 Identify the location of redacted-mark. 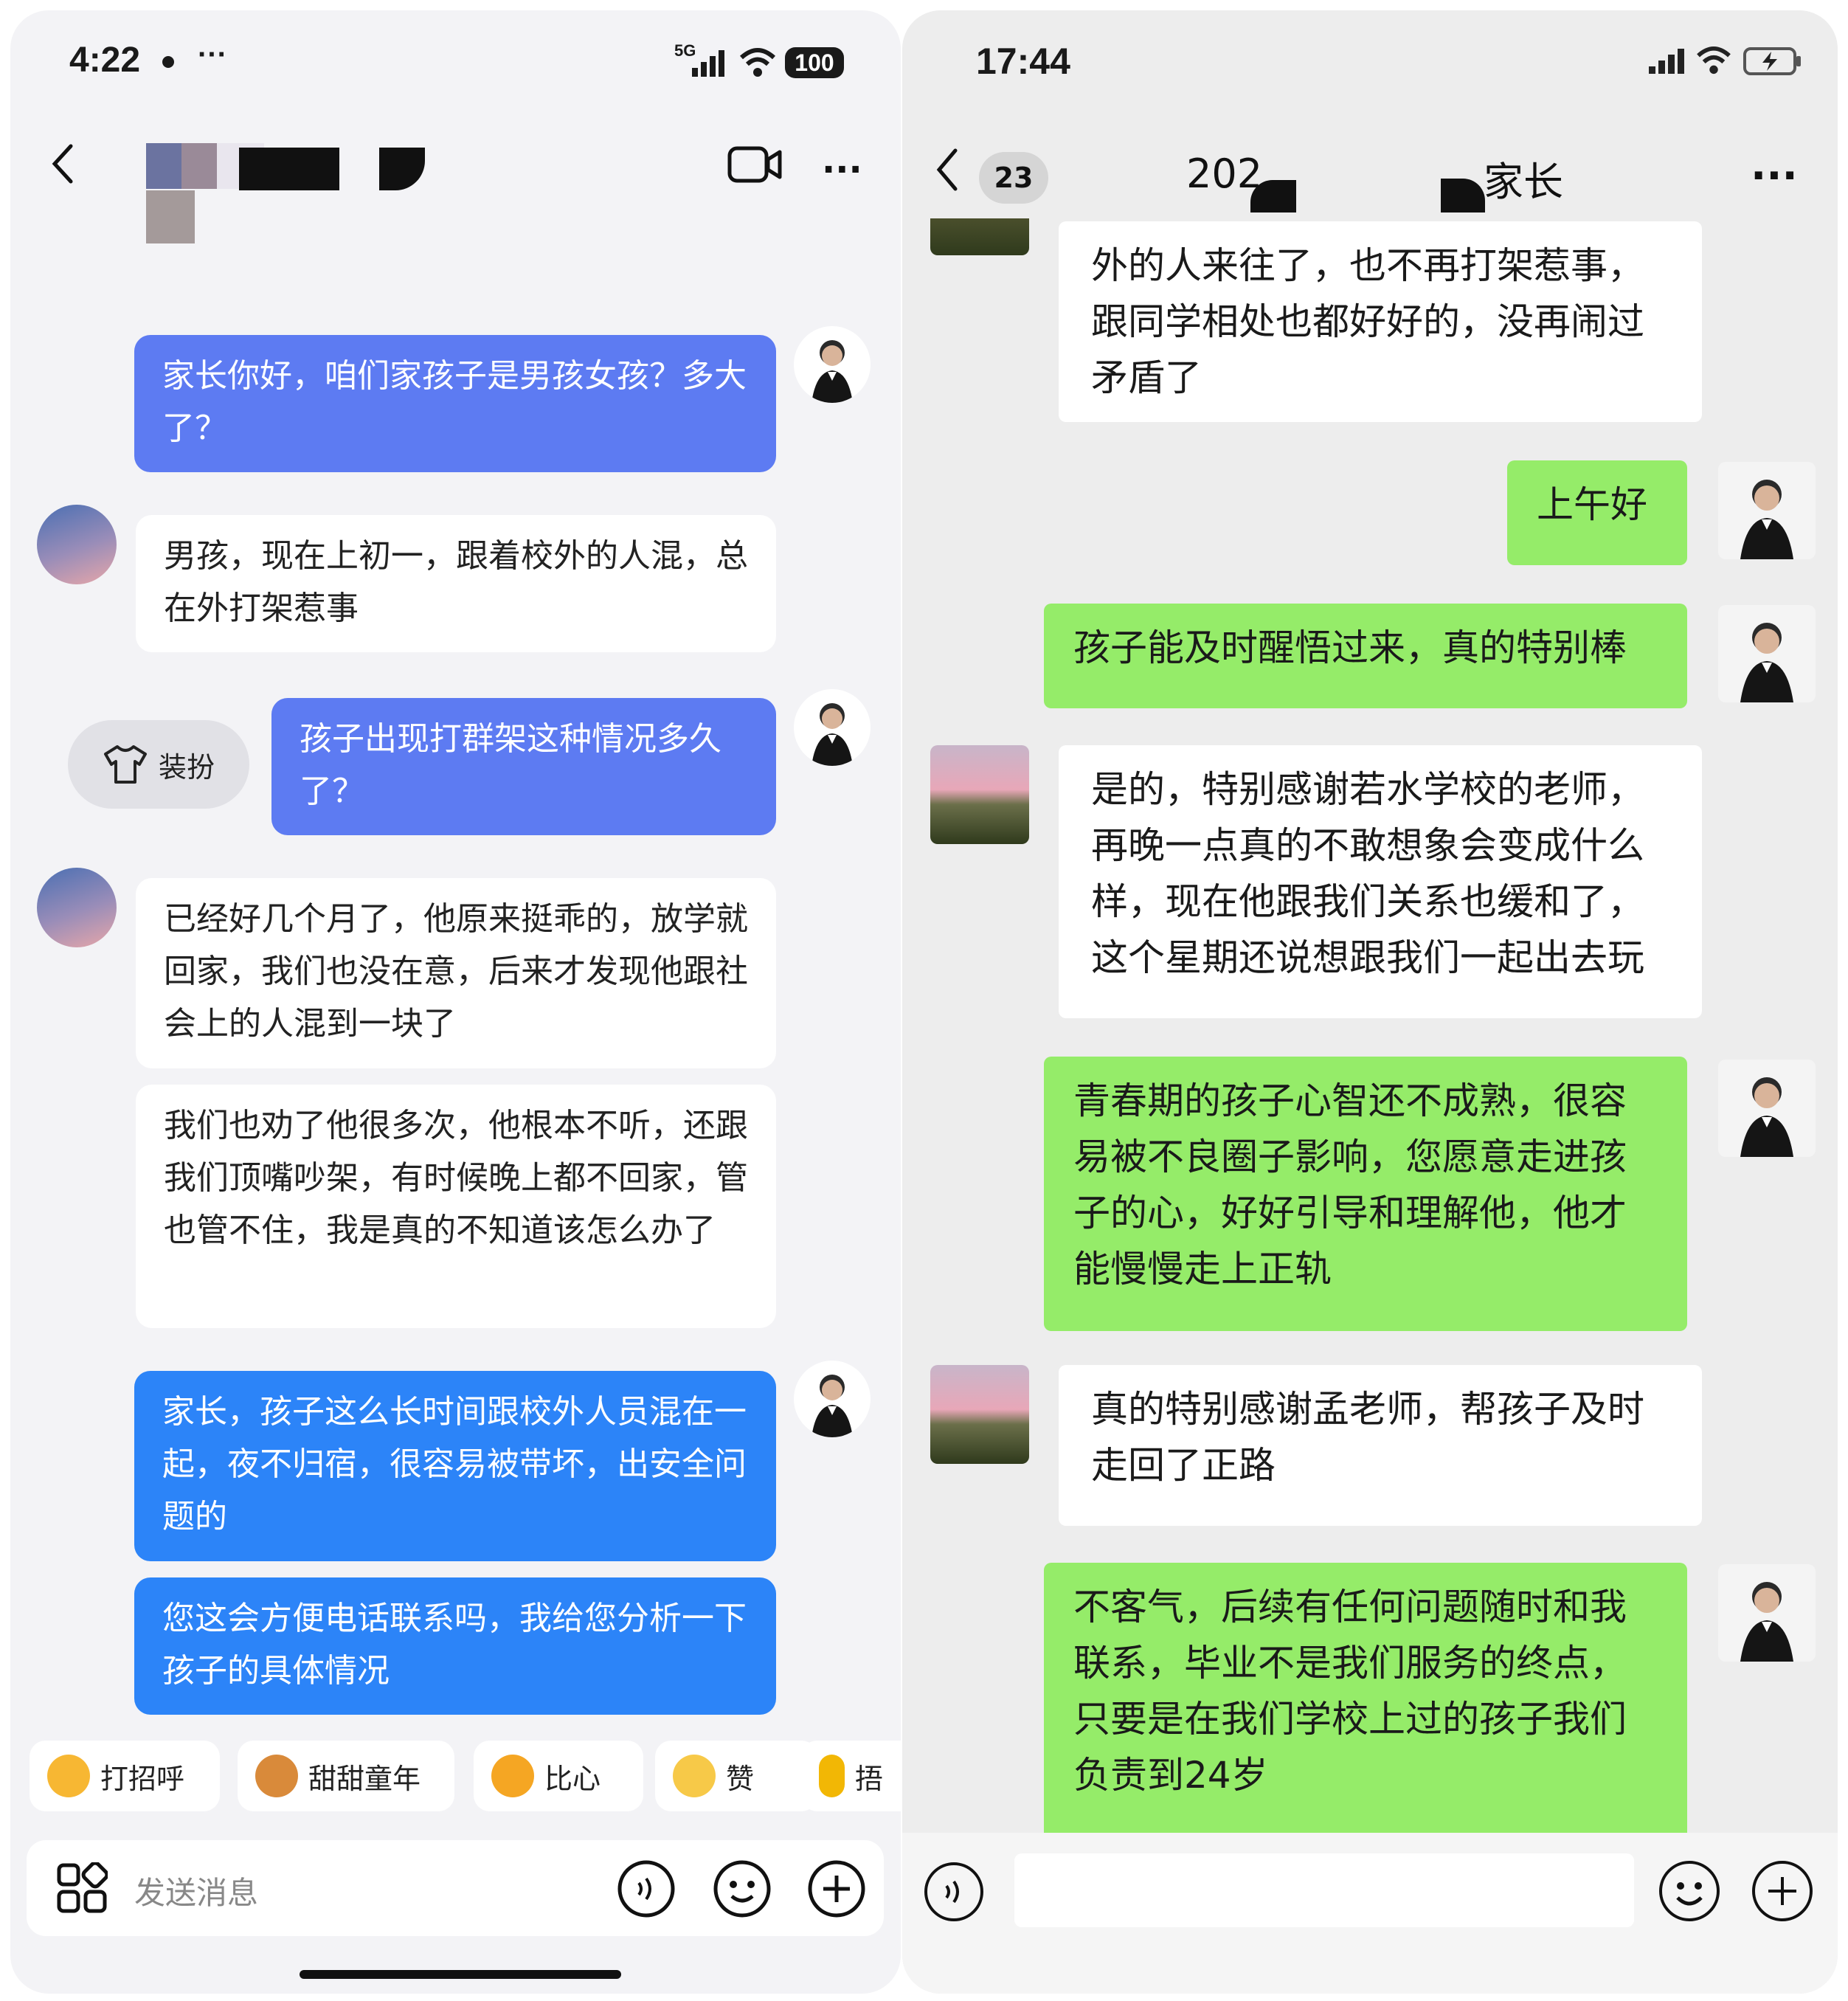
(402, 169).